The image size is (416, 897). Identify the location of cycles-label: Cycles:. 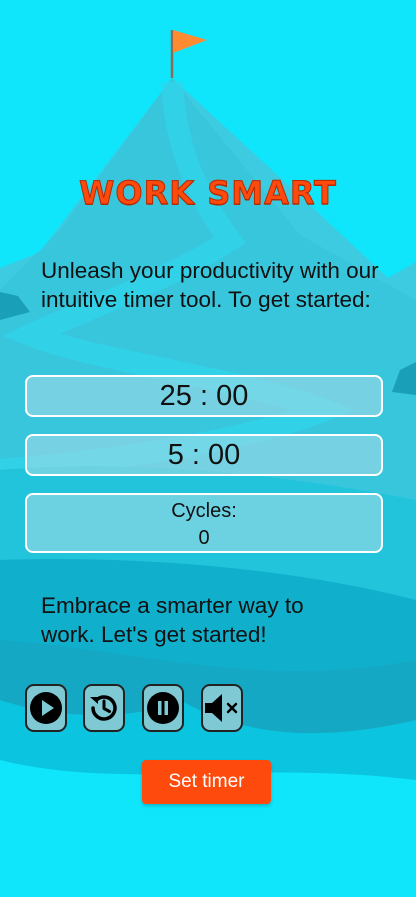
(204, 511).